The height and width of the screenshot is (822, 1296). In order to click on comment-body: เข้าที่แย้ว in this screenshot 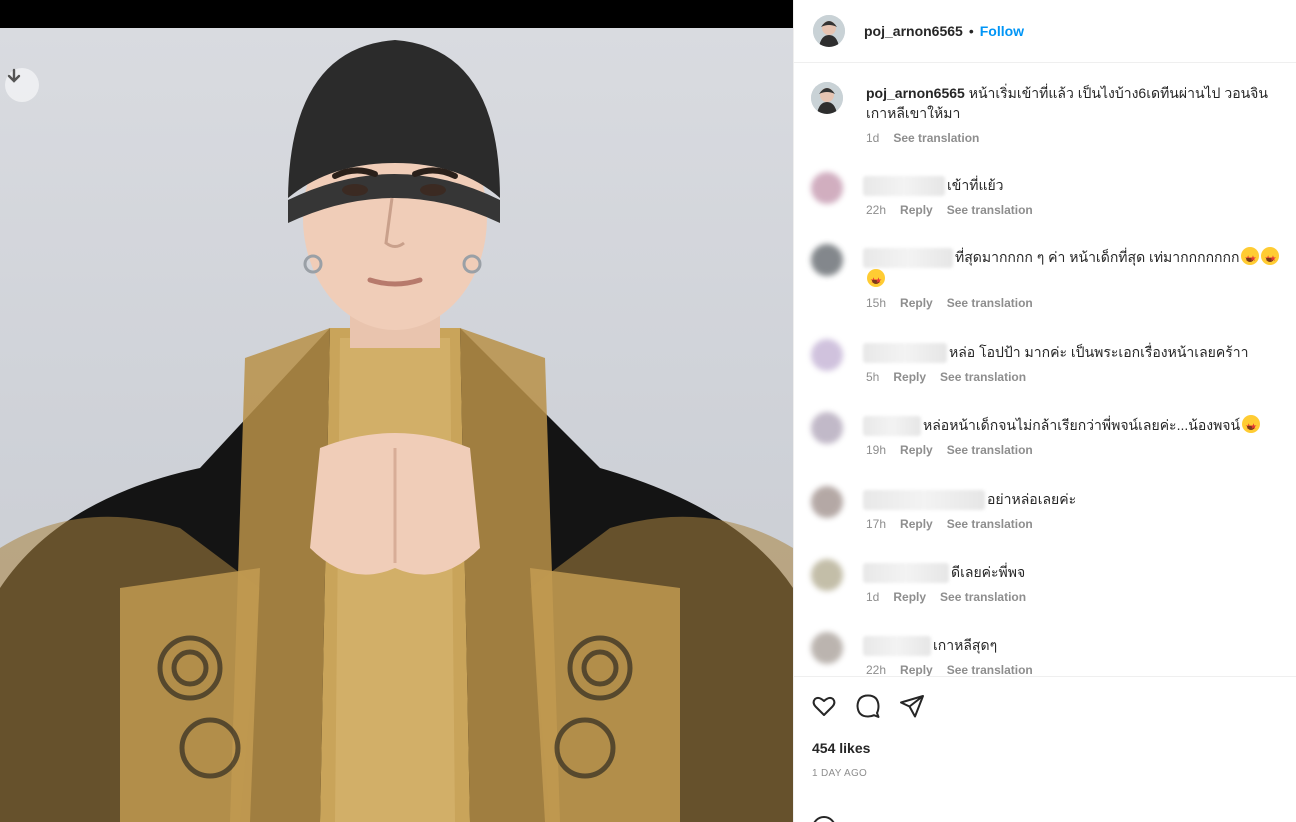, I will do `click(1078, 185)`.